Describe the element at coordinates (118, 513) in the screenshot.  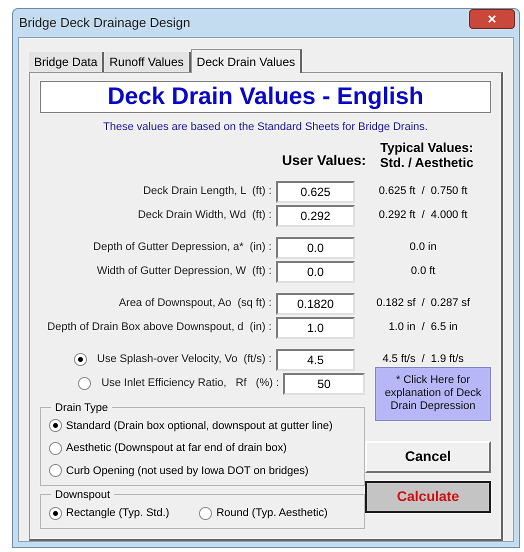
I see `radio-label: Rectangle (Typ. Std.)` at that location.